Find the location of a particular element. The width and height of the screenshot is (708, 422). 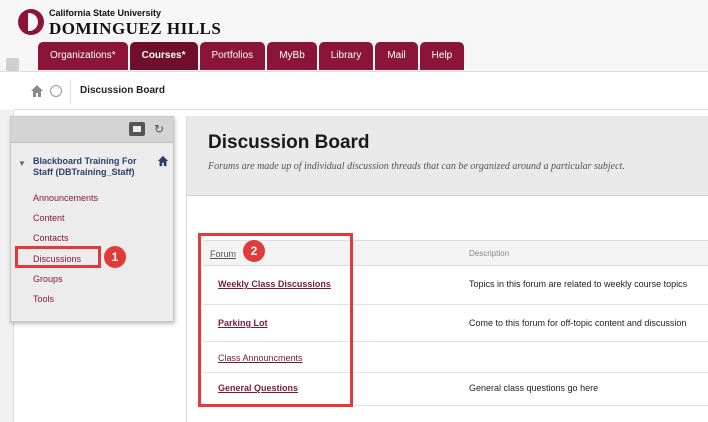

tab-courses: Courses* is located at coordinates (163, 56).